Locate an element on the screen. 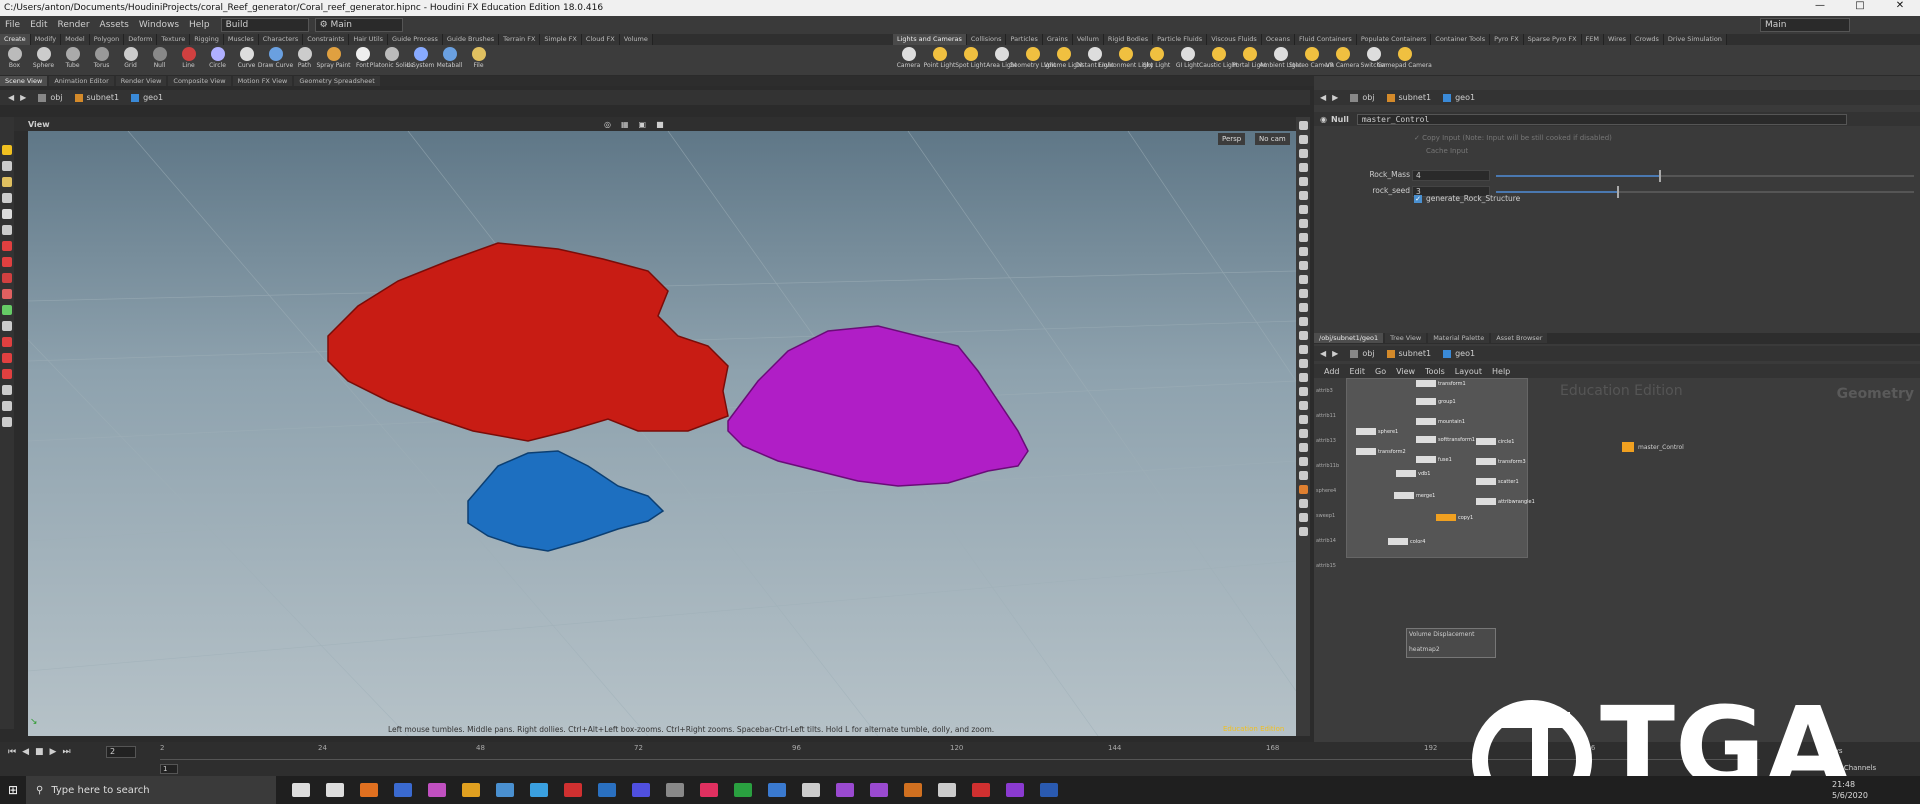 Image resolution: width=1920 pixels, height=804 pixels. close-icon: ✕ is located at coordinates (1900, 5).